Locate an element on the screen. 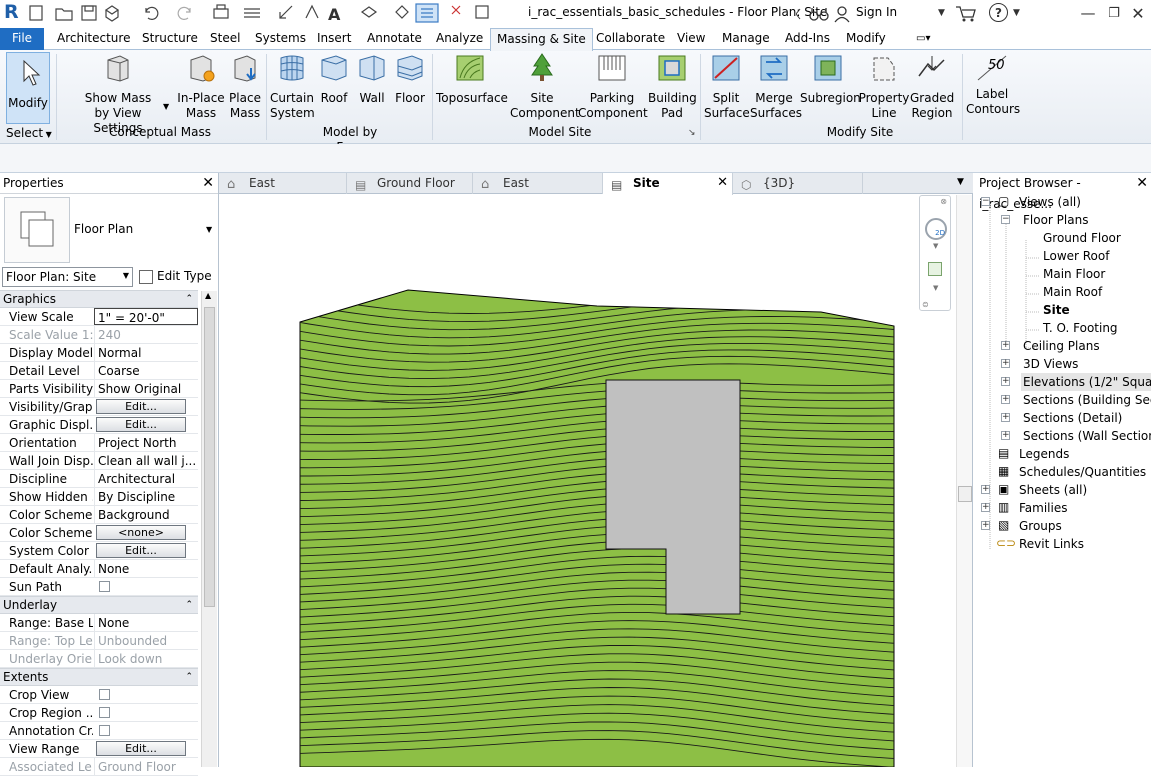  tree-lower-roof: Lower Roof is located at coordinates (1076, 256).